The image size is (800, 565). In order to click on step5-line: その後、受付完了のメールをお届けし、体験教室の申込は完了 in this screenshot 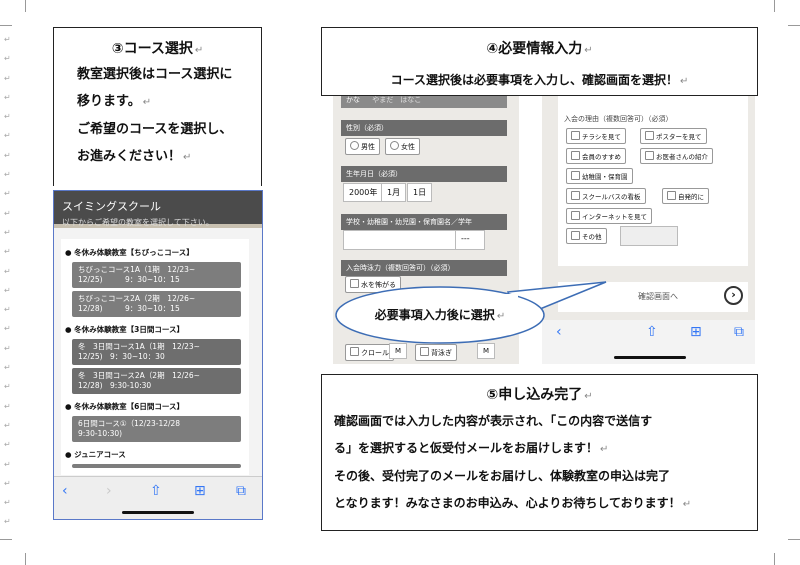, I will do `click(502, 476)`.